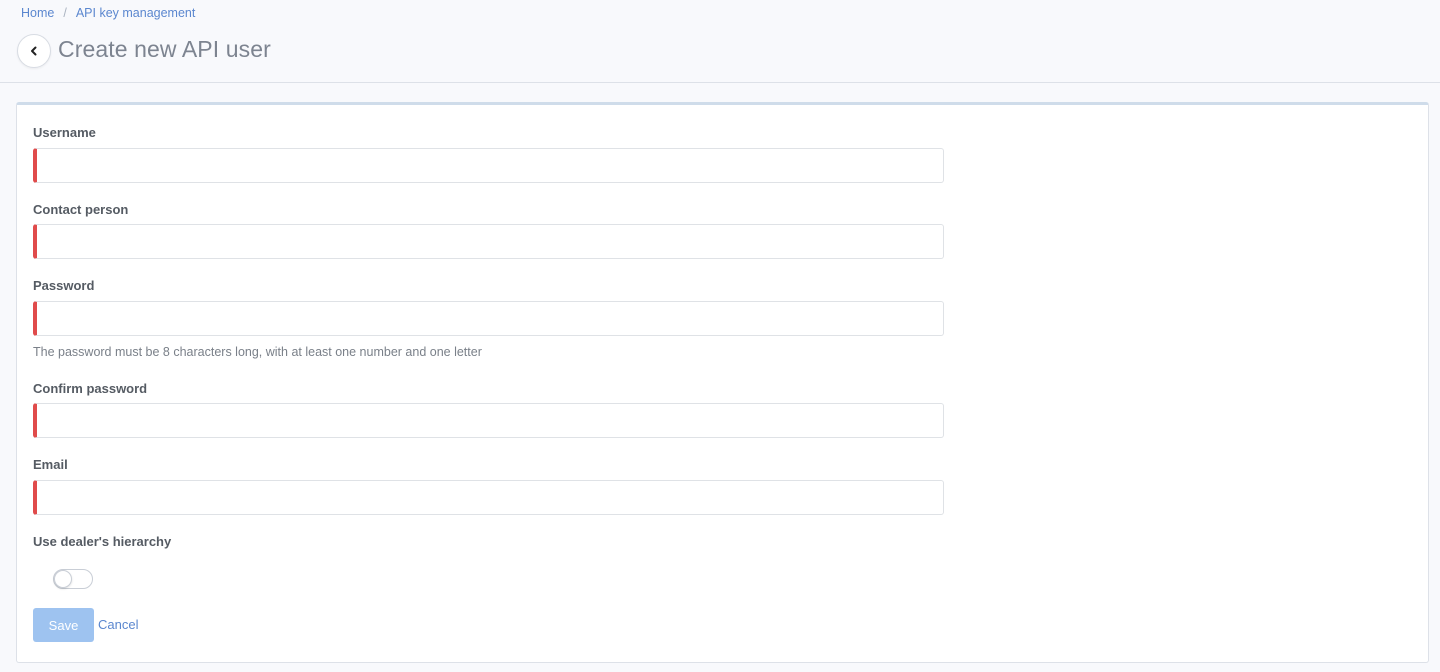 This screenshot has width=1440, height=672. What do you see at coordinates (118, 624) in the screenshot?
I see `cancel-link: Cancel` at bounding box center [118, 624].